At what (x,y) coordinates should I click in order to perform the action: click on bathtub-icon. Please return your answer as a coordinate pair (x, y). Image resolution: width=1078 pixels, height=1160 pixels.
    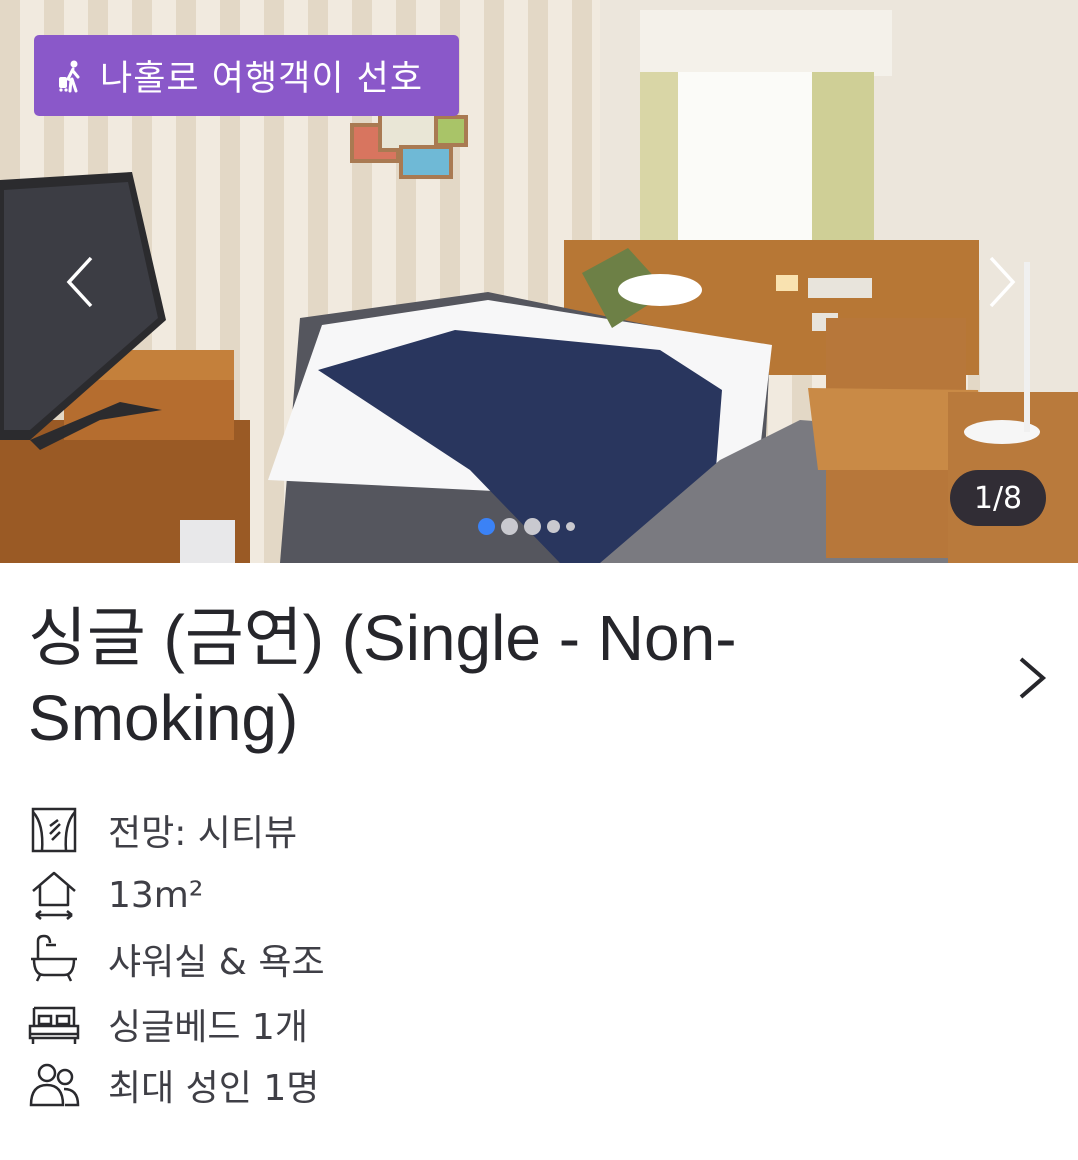
    Looking at the image, I should click on (54, 958).